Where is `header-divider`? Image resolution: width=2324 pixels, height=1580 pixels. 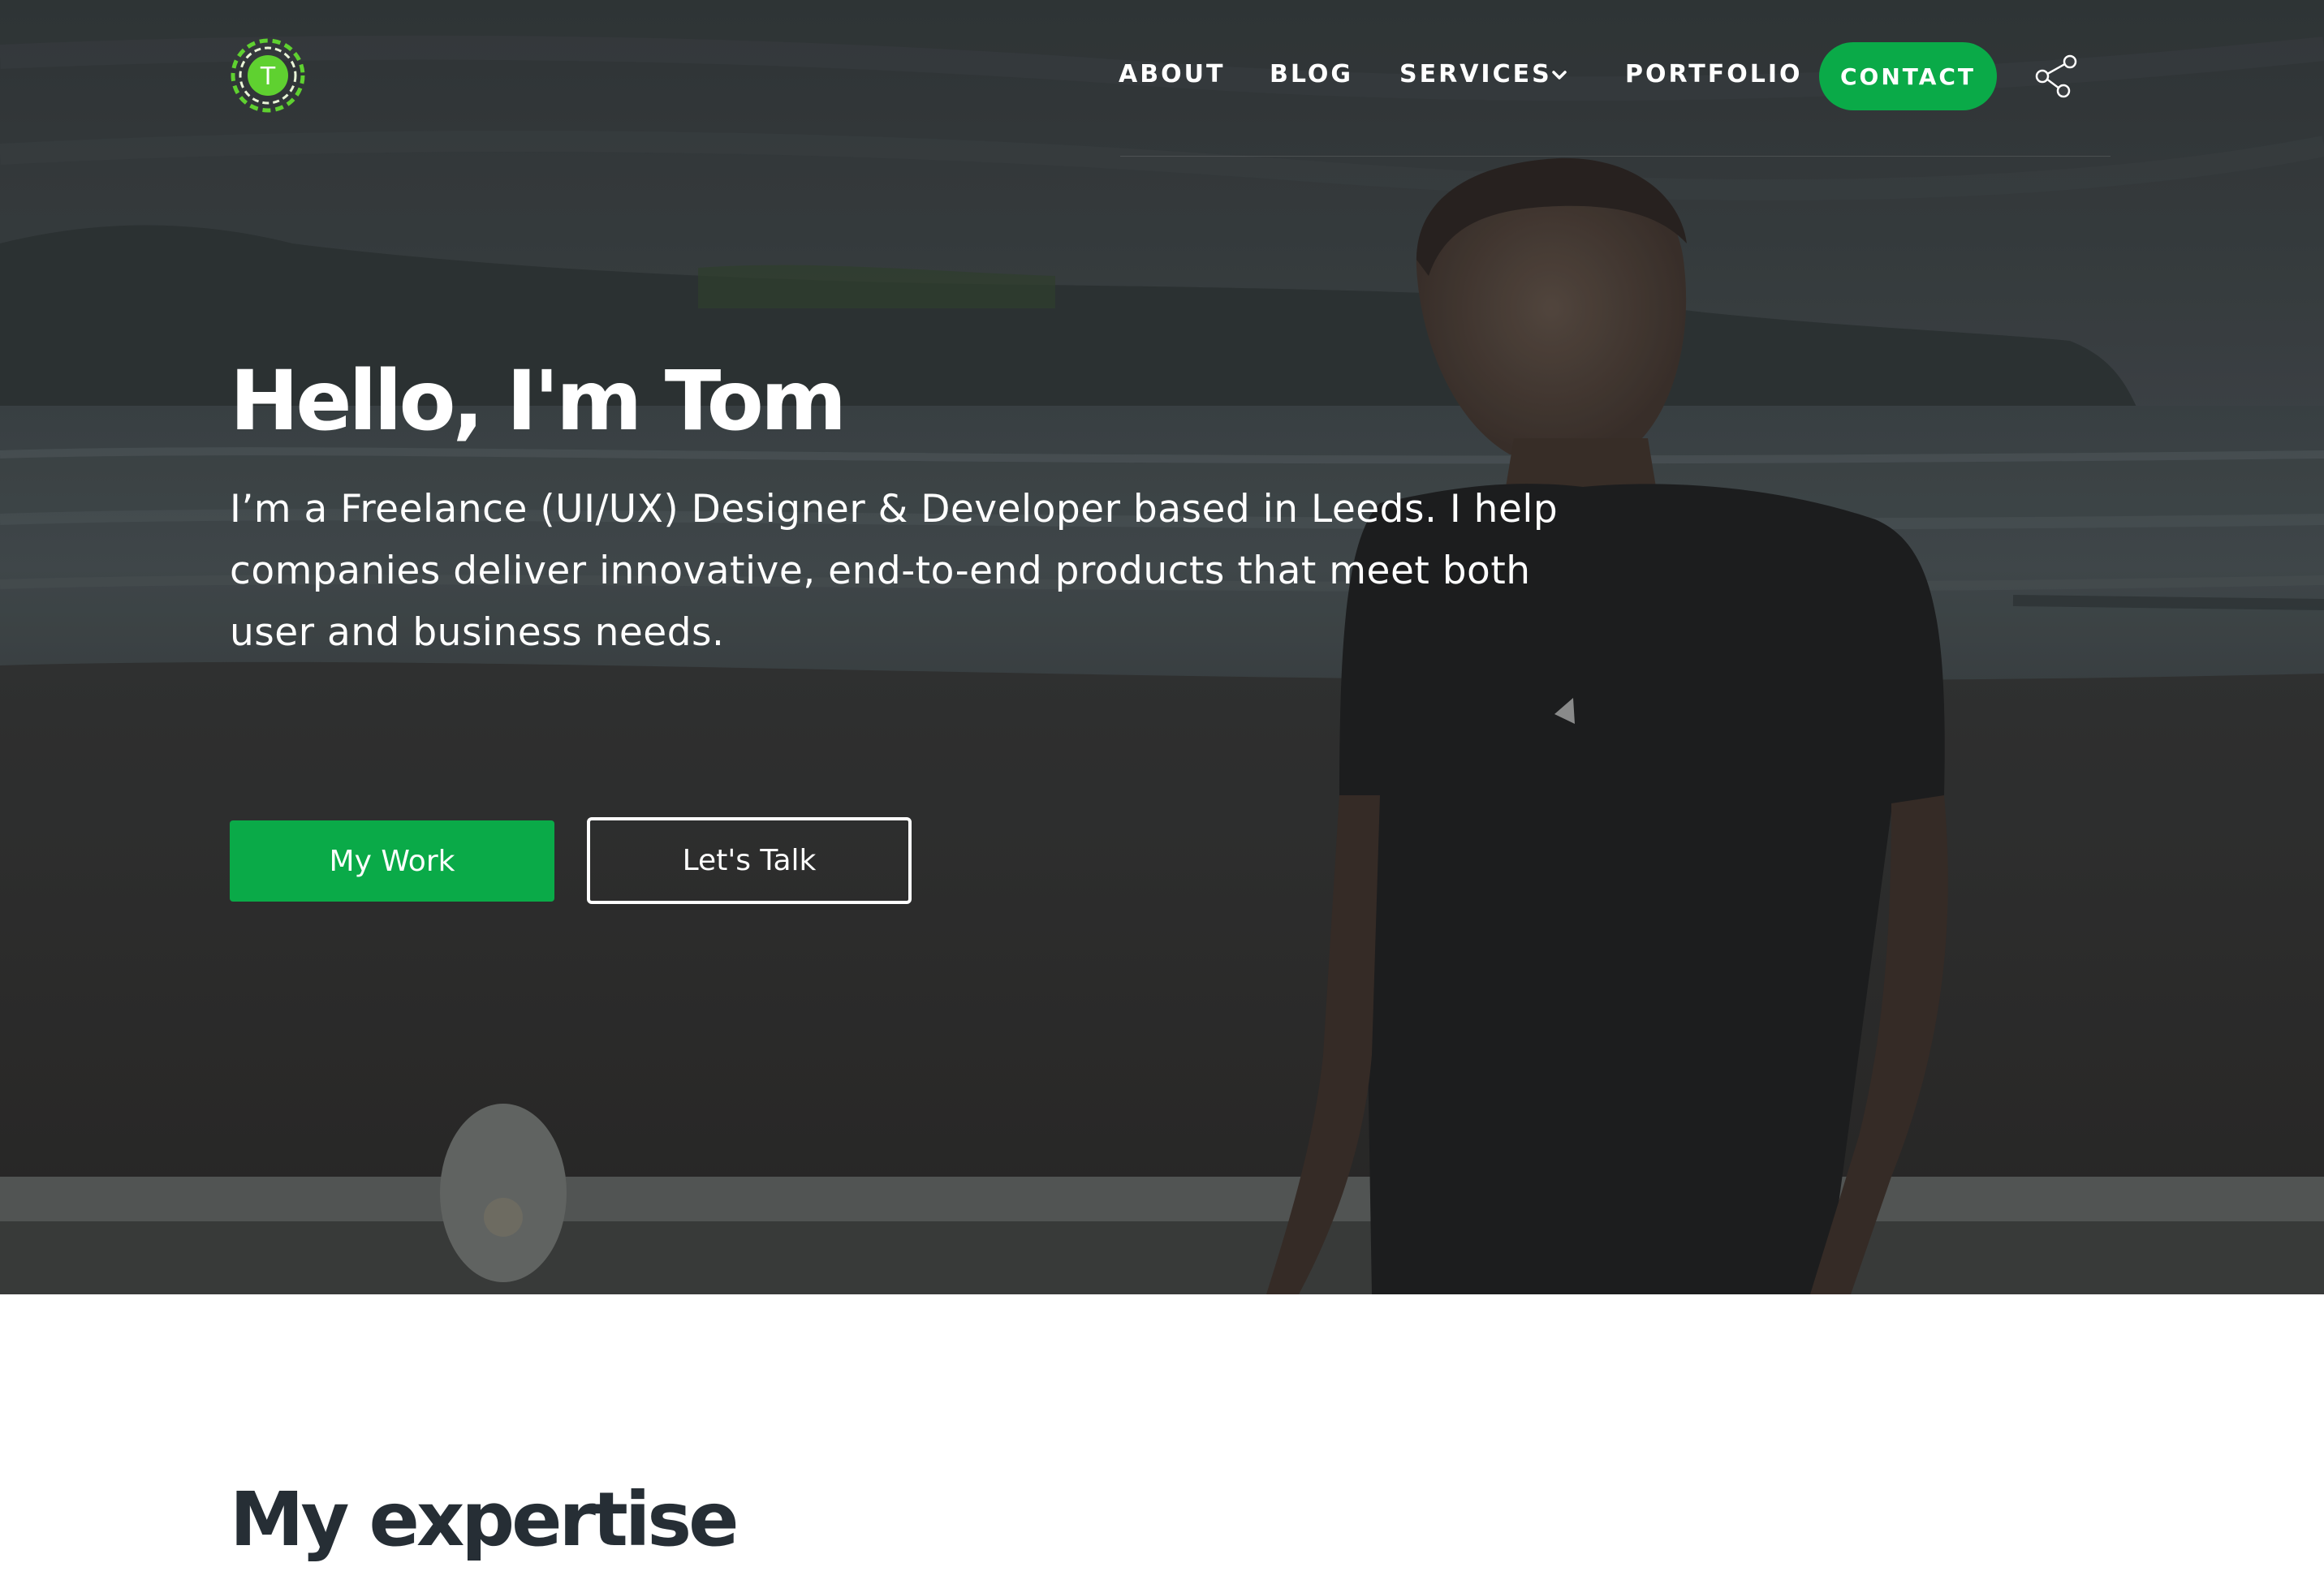 header-divider is located at coordinates (1615, 156).